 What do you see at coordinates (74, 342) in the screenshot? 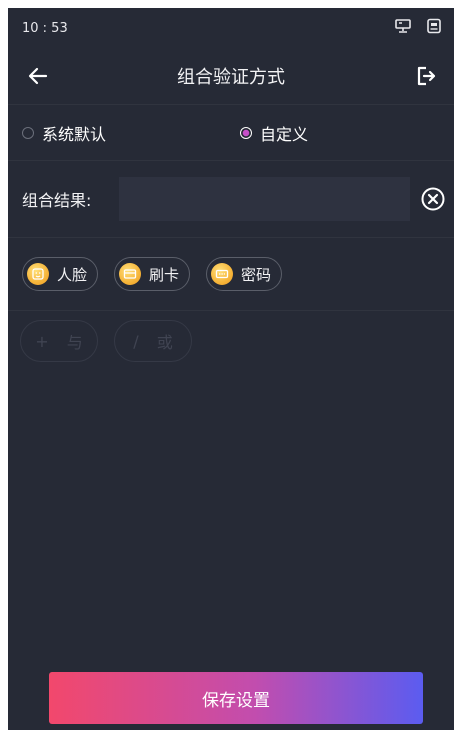
I see `operator-label: 与` at bounding box center [74, 342].